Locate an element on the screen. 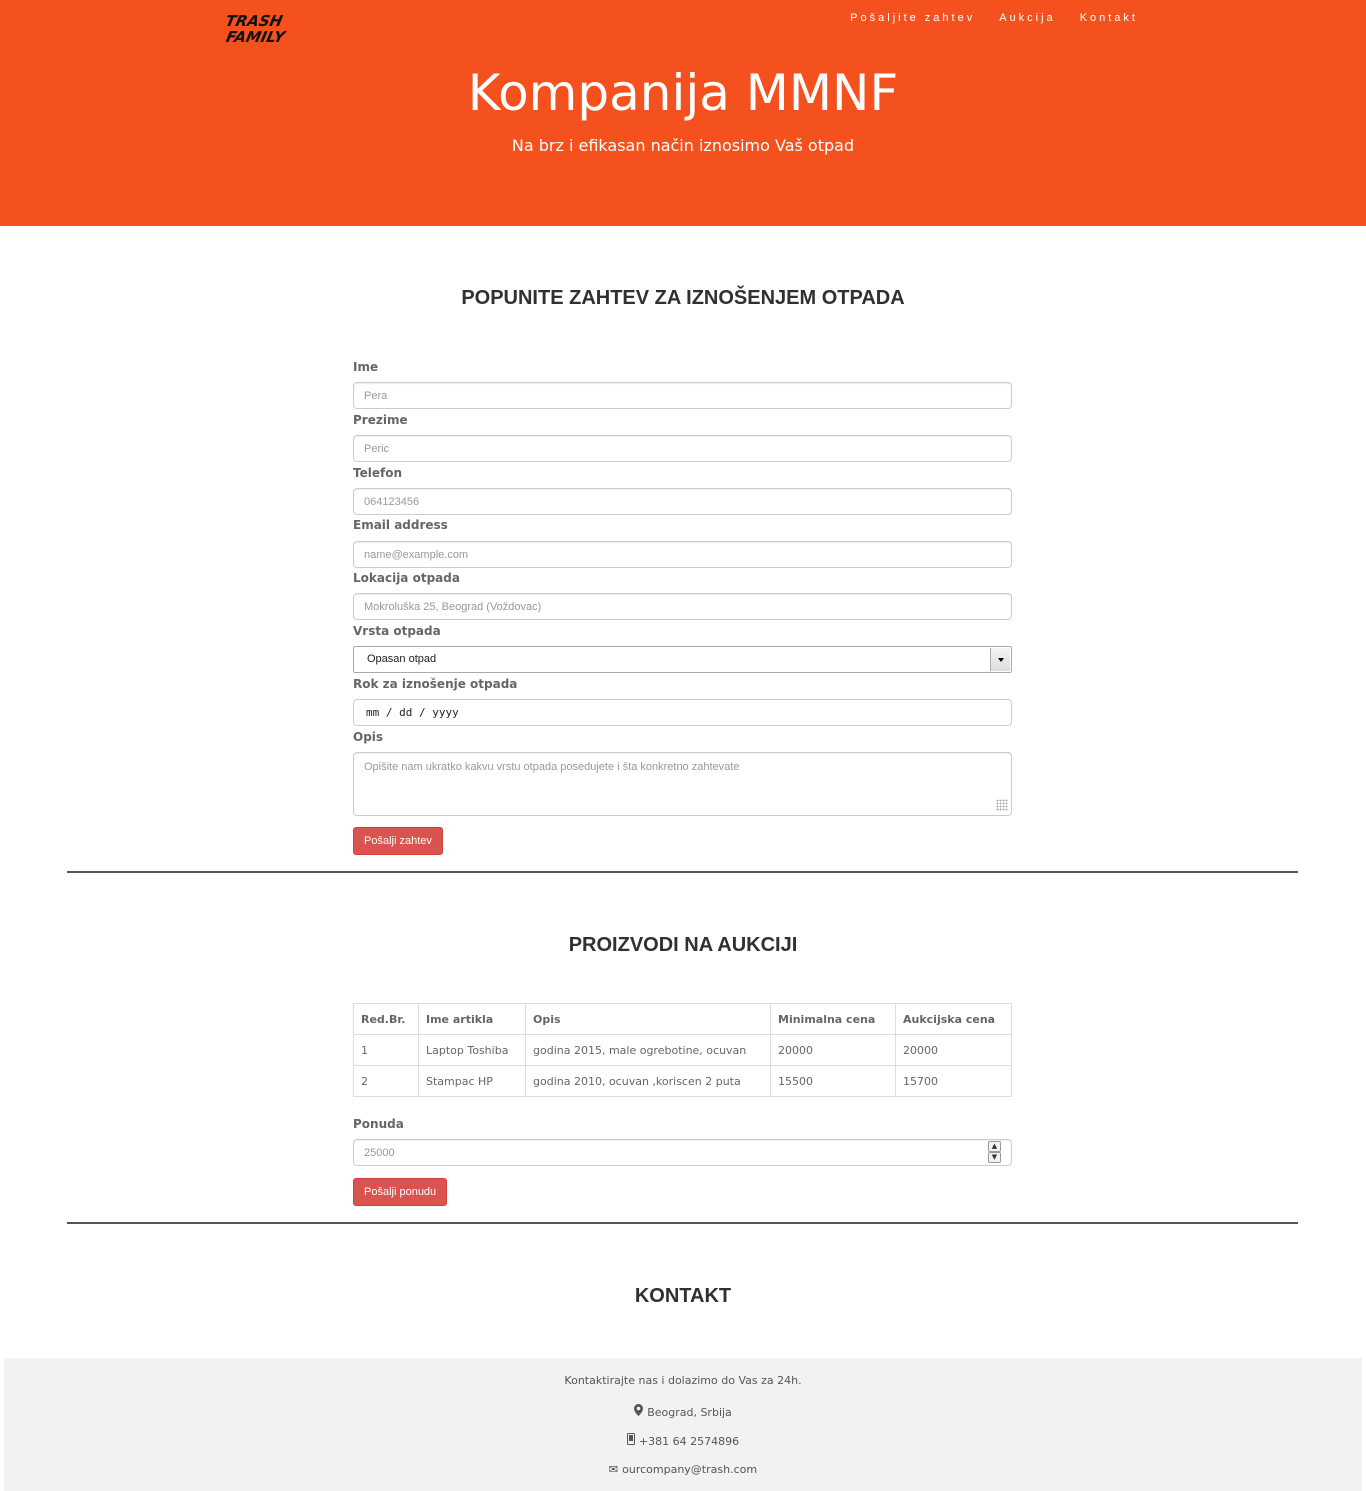  contact-phone: +381 64 2574896 is located at coordinates (689, 1441).